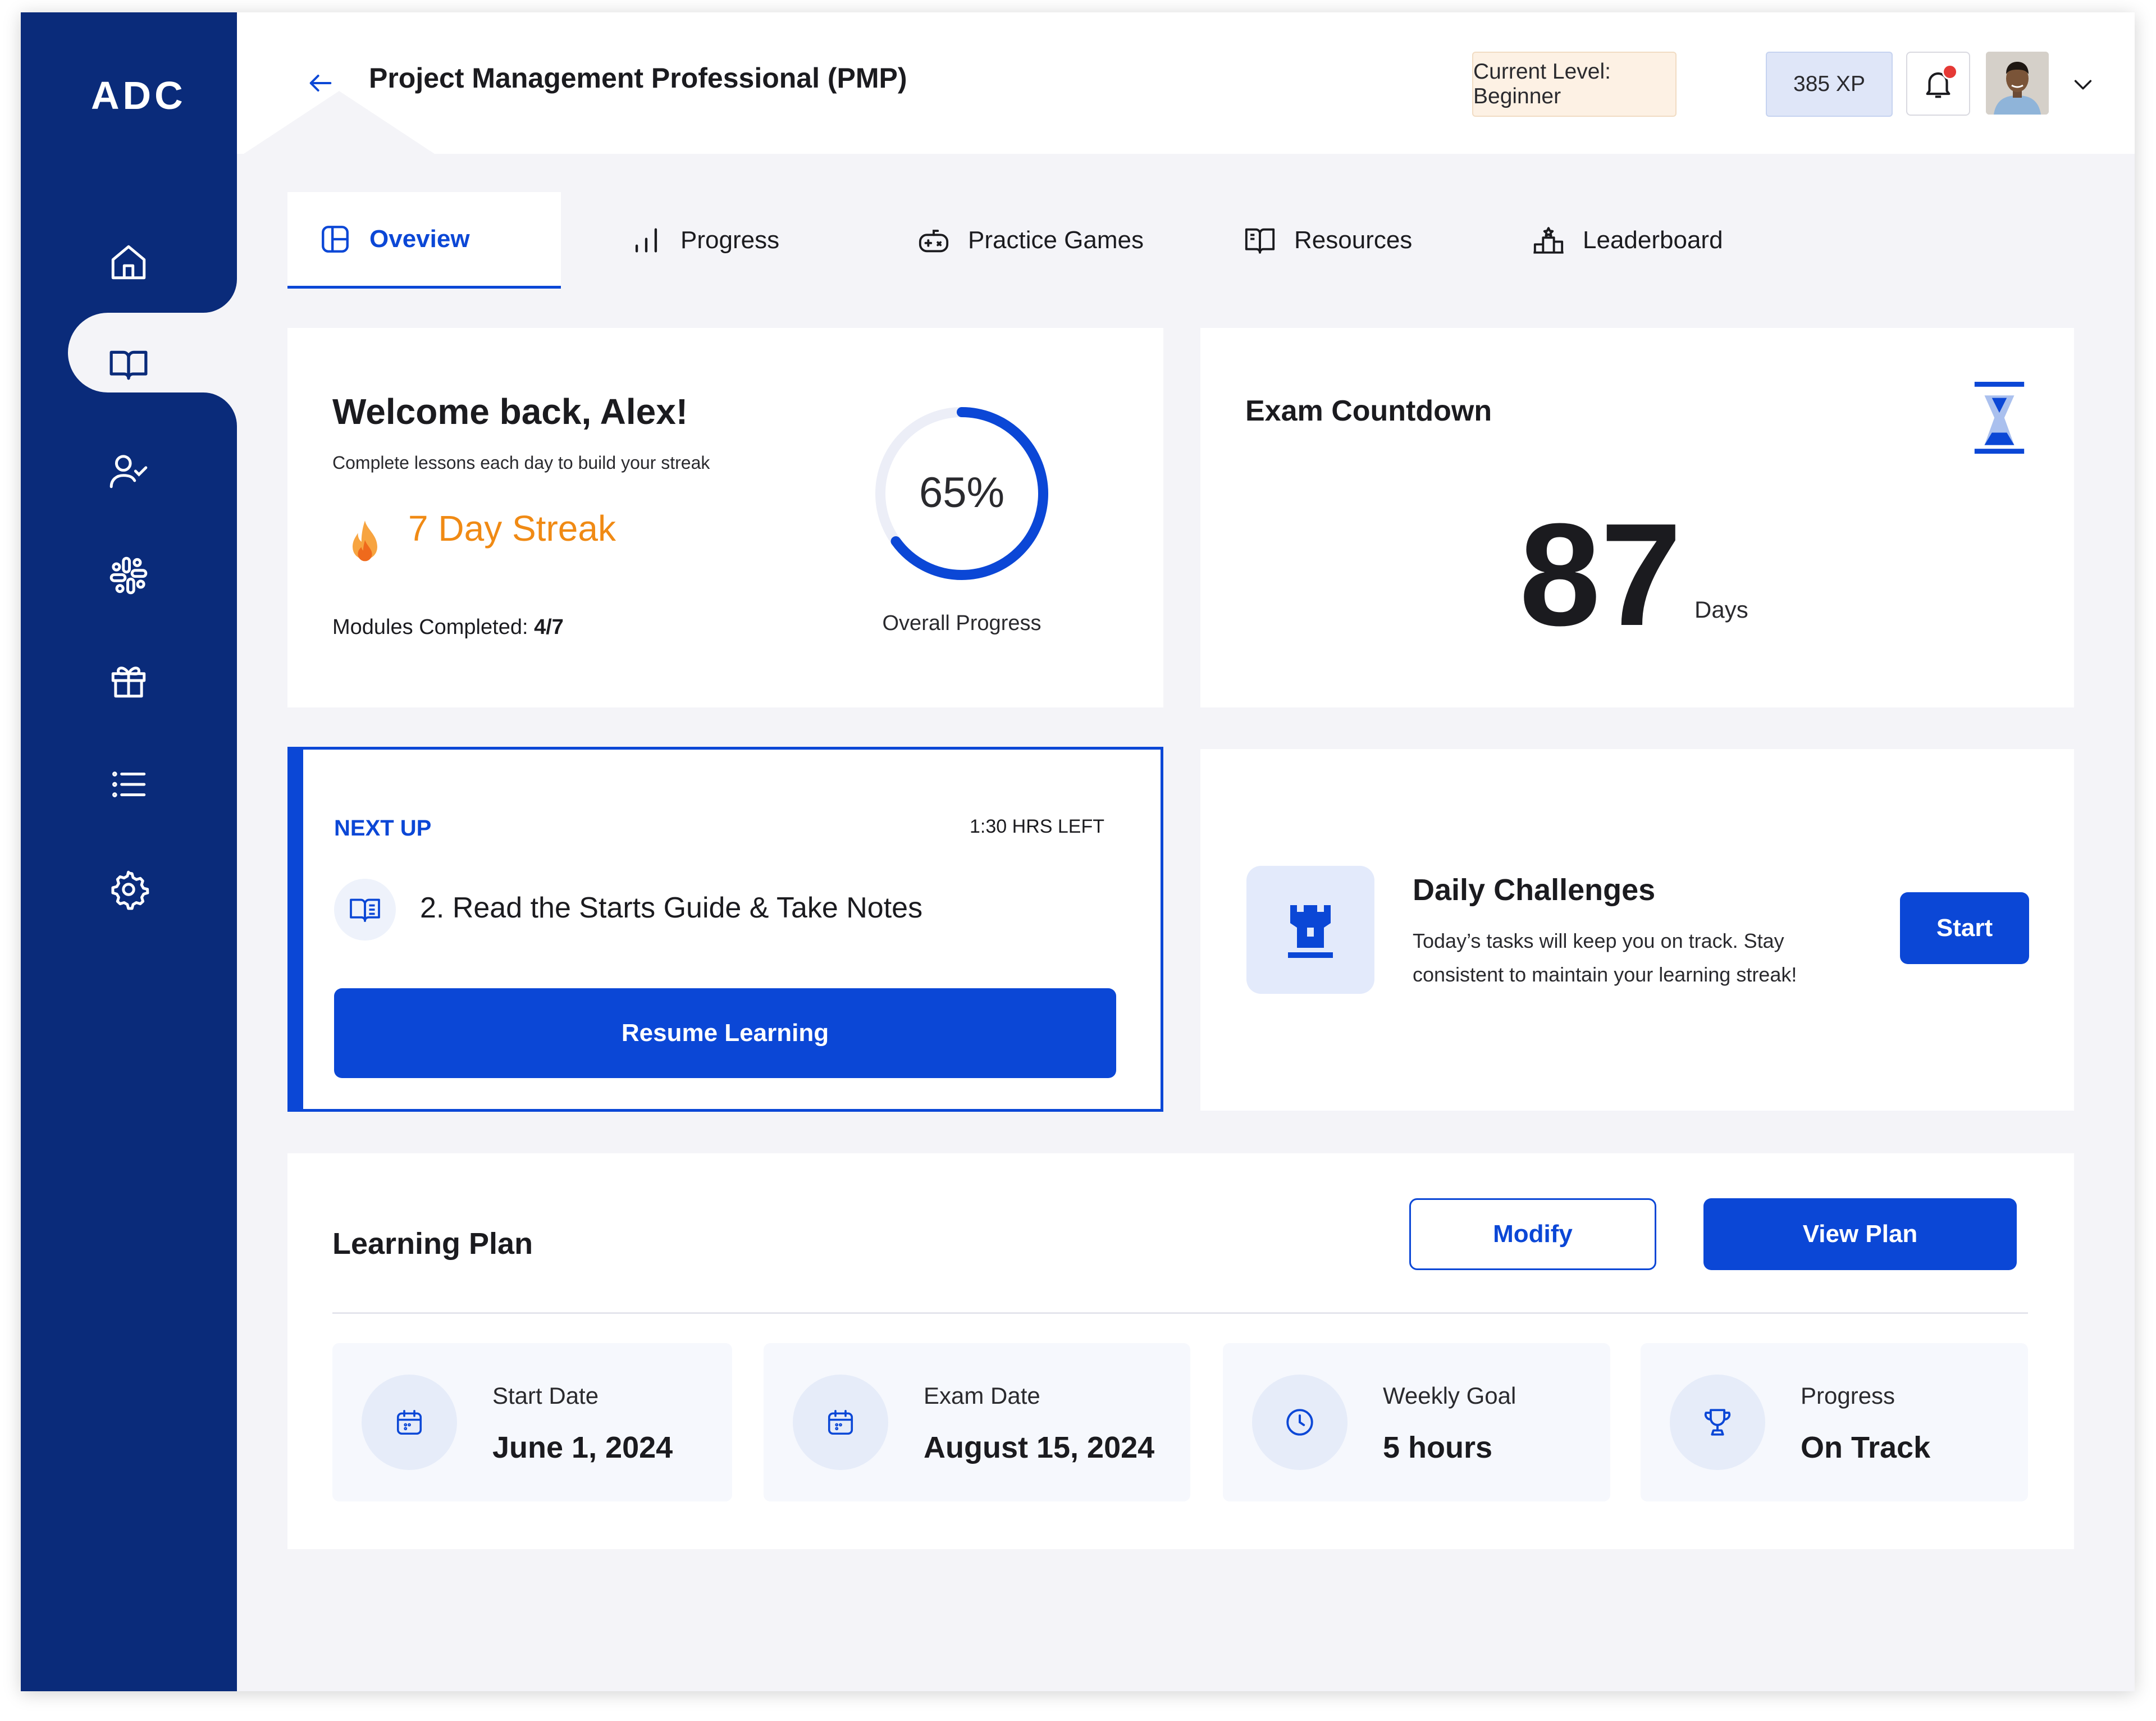 Image resolution: width=2156 pixels, height=1721 pixels. What do you see at coordinates (1829, 84) in the screenshot?
I see `xp-badge: 385 XP` at bounding box center [1829, 84].